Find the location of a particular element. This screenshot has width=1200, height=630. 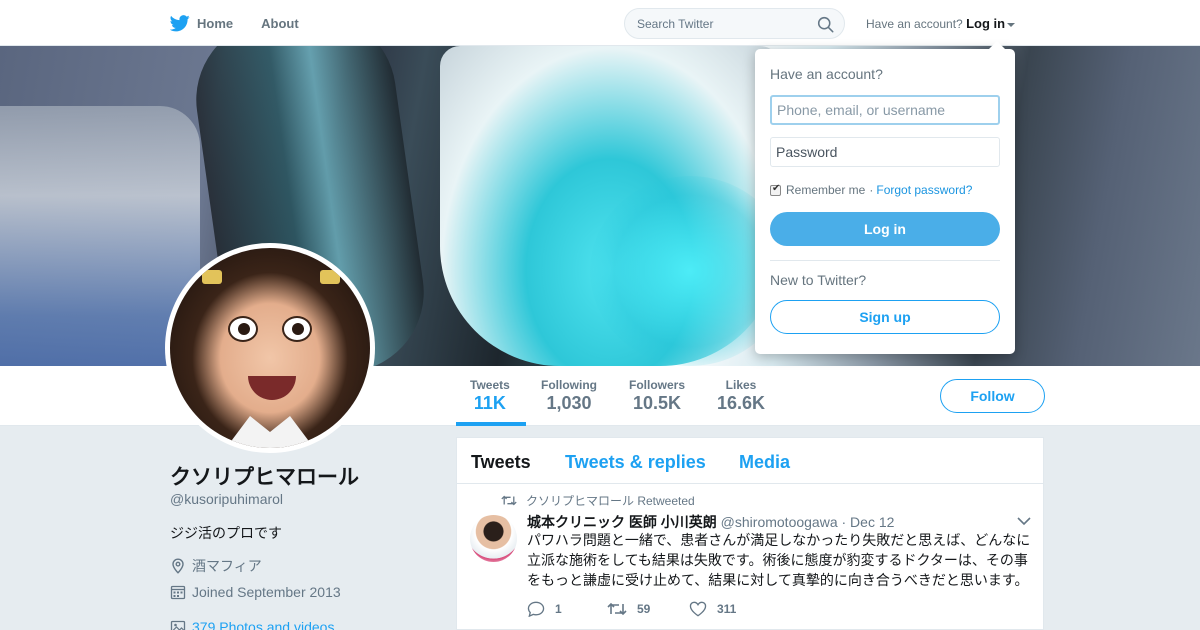

nav-left: Home About is located at coordinates (248, 23).